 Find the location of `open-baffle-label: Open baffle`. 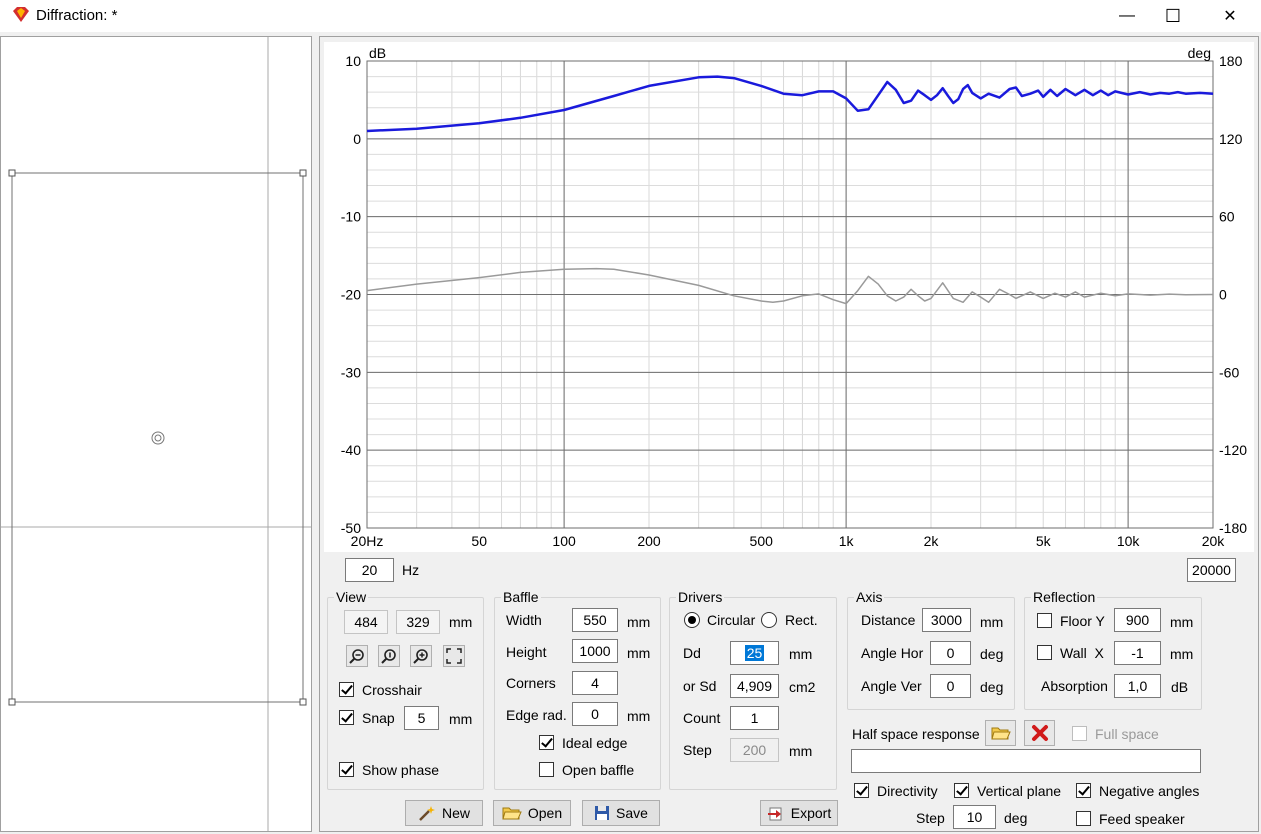

open-baffle-label: Open baffle is located at coordinates (598, 770).